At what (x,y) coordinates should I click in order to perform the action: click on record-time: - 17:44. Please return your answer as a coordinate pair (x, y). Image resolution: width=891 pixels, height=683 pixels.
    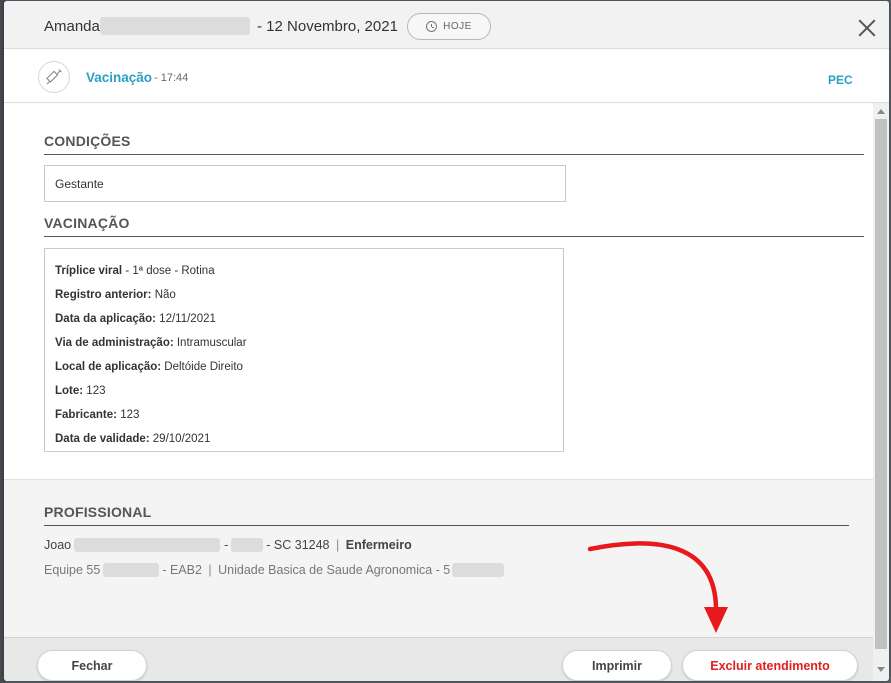
    Looking at the image, I should click on (171, 78).